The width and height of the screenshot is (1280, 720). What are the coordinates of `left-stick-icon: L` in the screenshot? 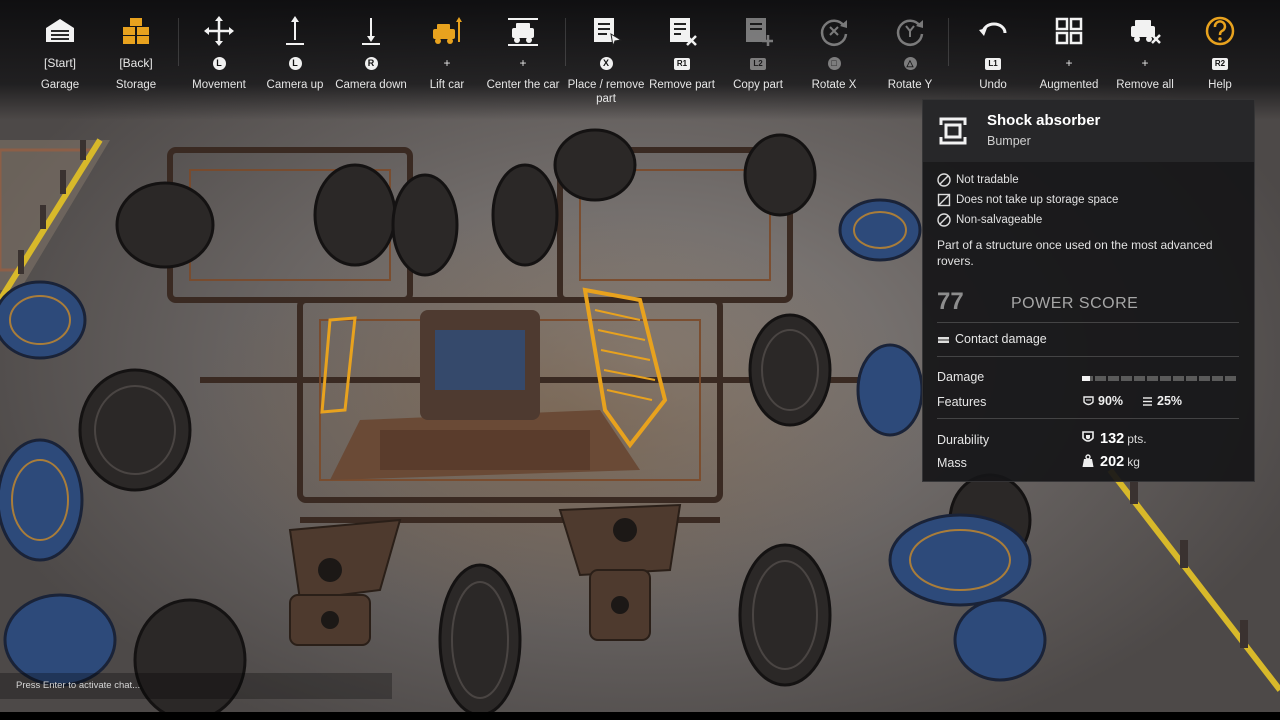 It's located at (219, 64).